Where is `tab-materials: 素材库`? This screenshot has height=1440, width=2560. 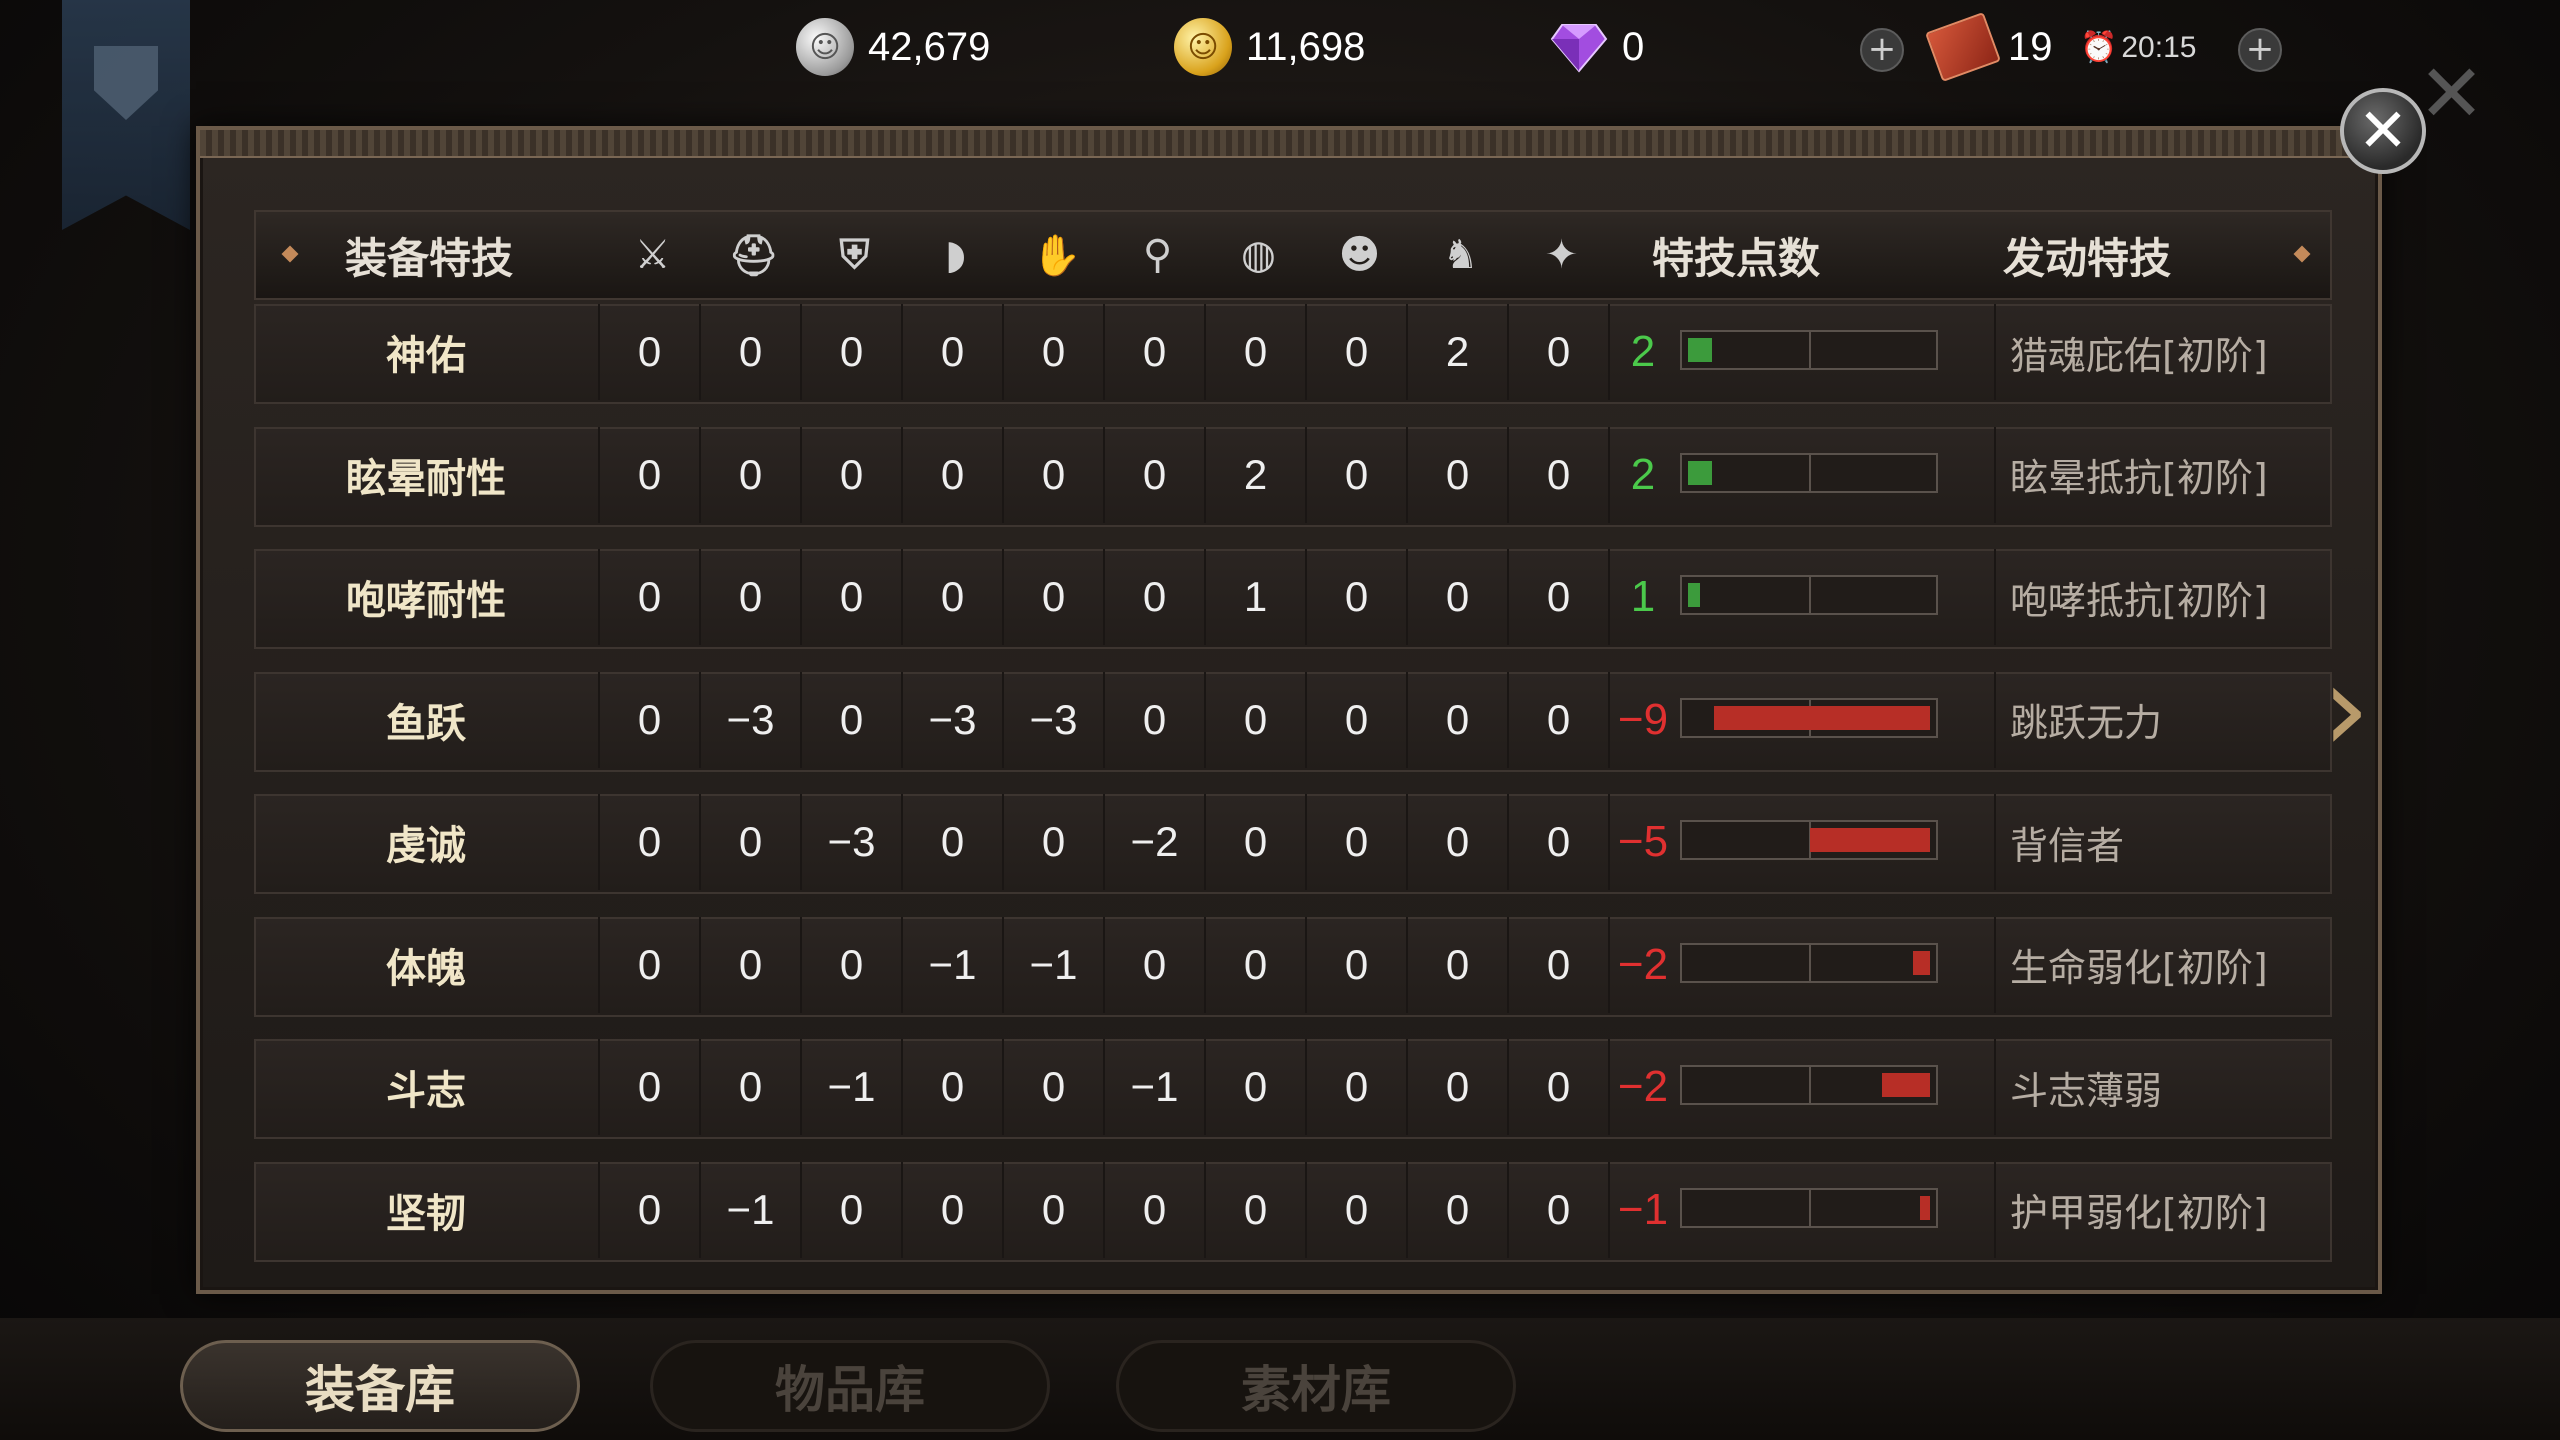
tab-materials: 素材库 is located at coordinates (1316, 1386).